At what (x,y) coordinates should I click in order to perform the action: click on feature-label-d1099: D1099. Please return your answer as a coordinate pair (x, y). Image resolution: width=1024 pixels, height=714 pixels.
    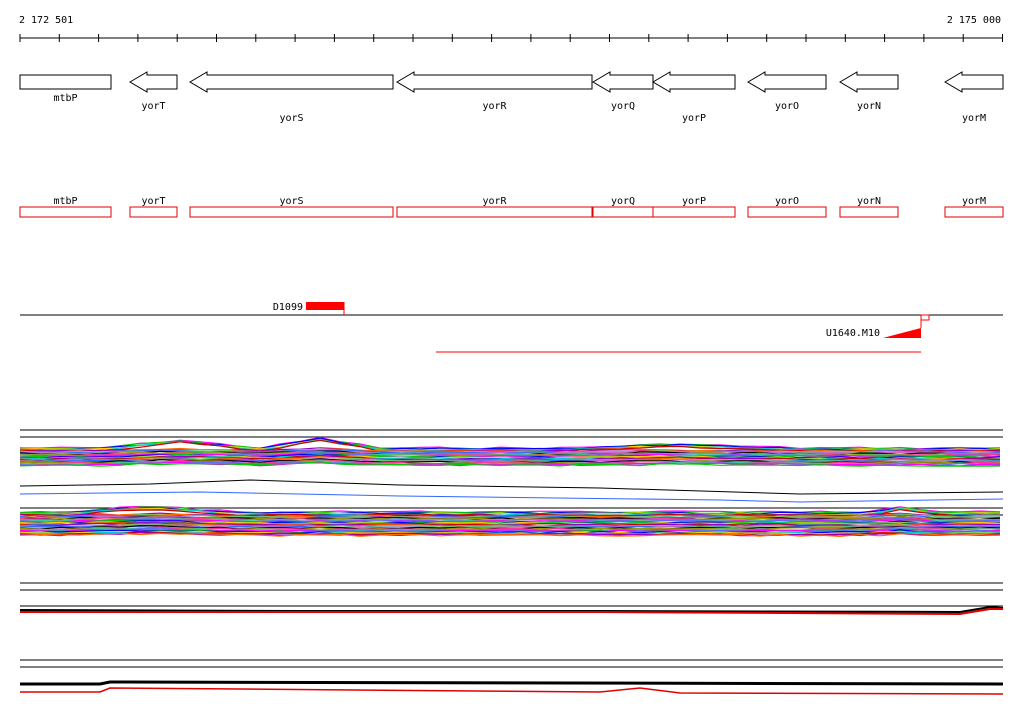
    Looking at the image, I should click on (288, 307).